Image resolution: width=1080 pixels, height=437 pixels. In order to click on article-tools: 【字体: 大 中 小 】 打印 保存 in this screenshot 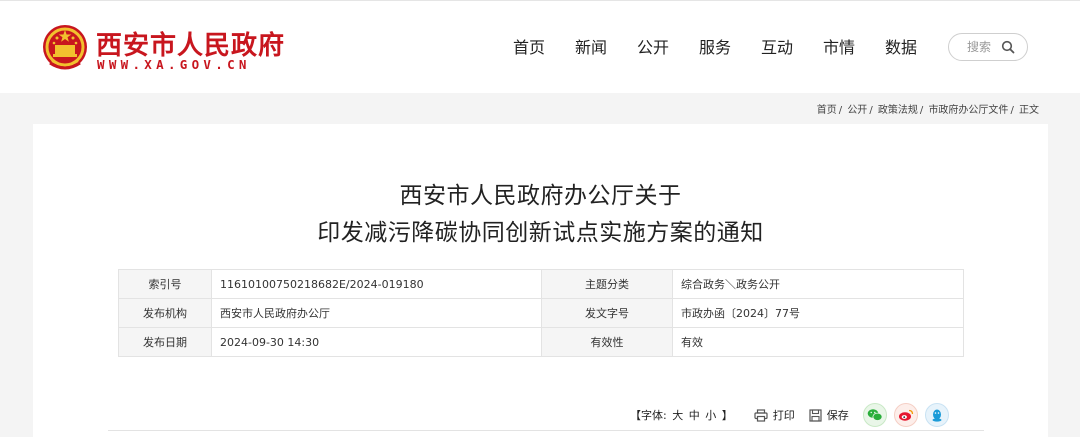, I will do `click(792, 415)`.